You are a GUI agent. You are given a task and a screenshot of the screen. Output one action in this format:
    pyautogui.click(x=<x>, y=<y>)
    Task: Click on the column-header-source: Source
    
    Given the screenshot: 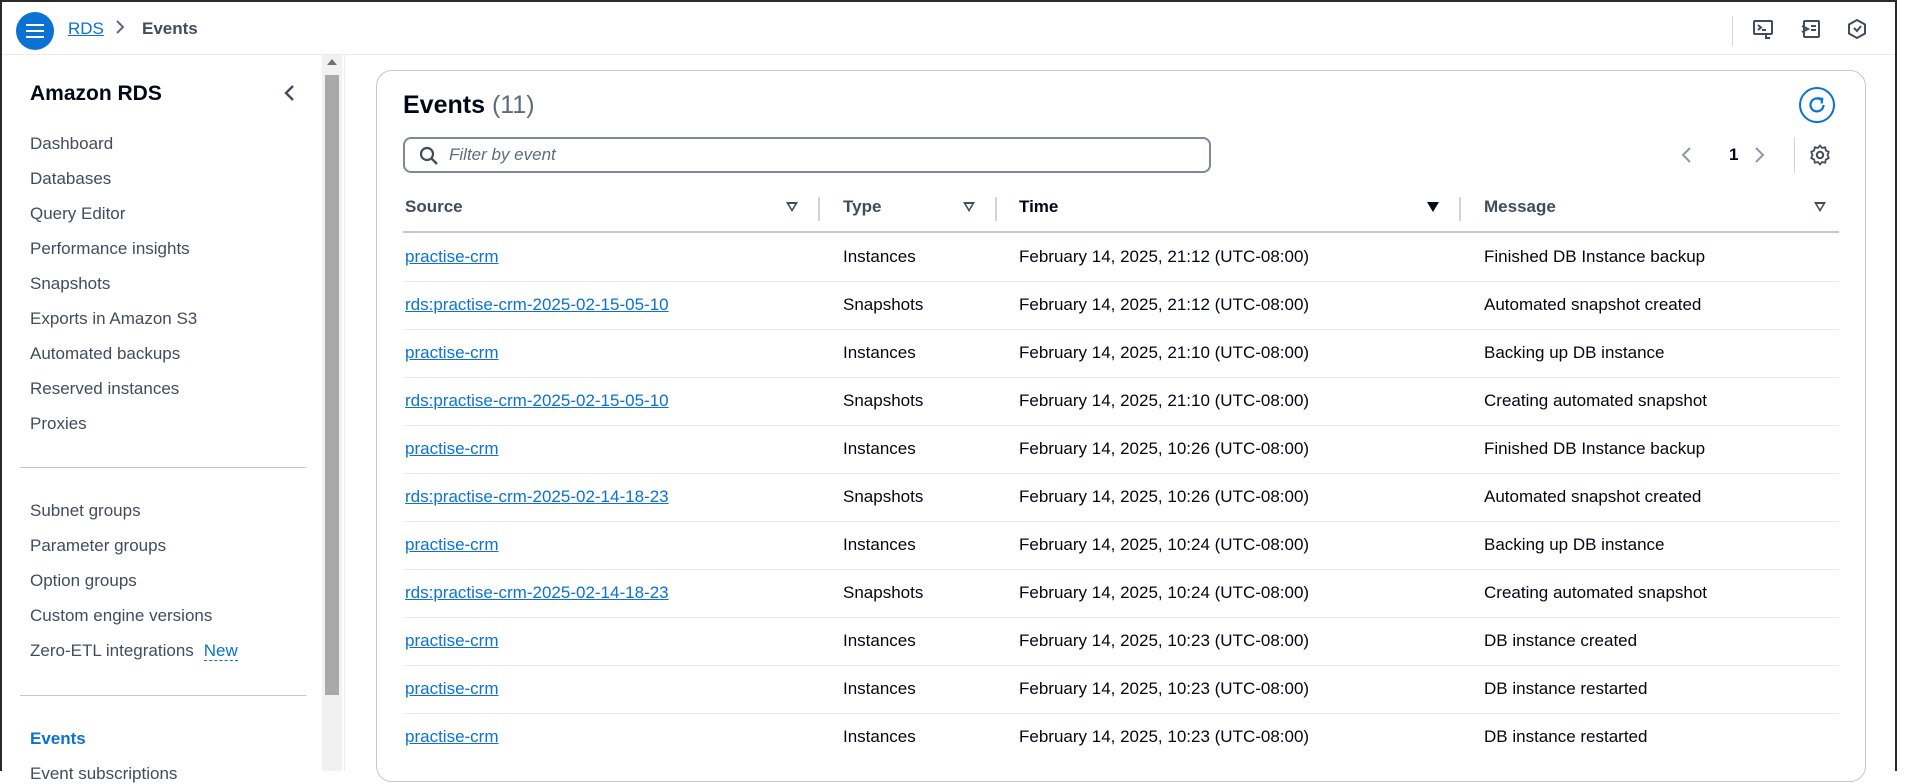 What is the action you would take?
    pyautogui.click(x=434, y=207)
    